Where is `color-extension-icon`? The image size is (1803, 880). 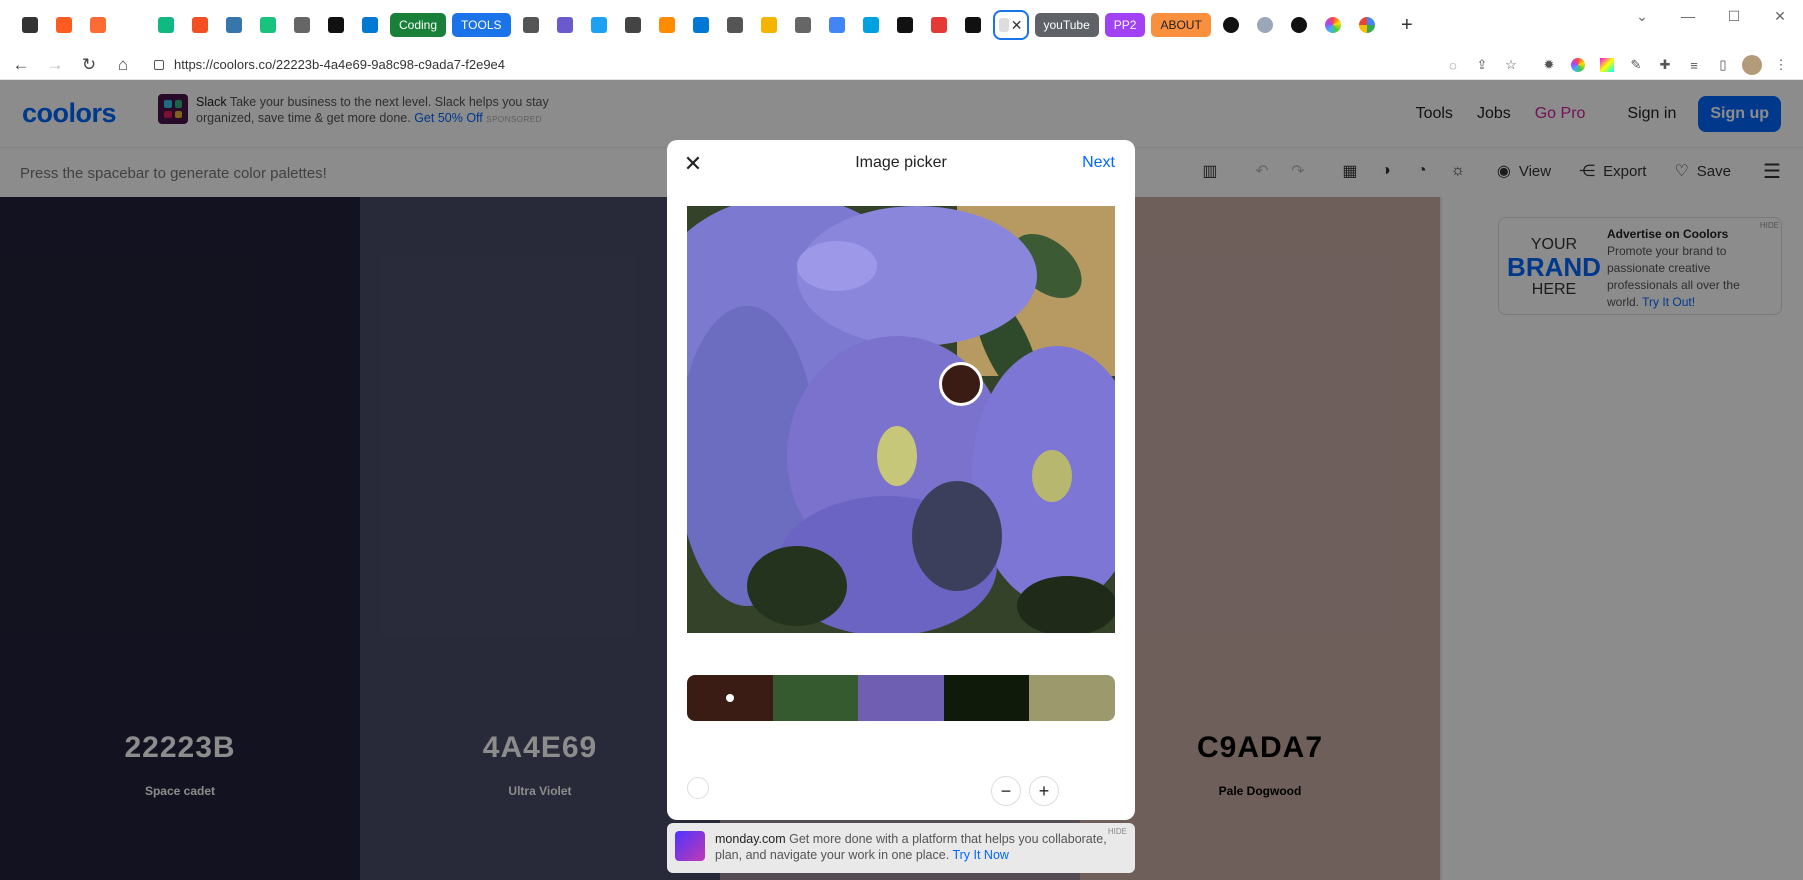 color-extension-icon is located at coordinates (1578, 65).